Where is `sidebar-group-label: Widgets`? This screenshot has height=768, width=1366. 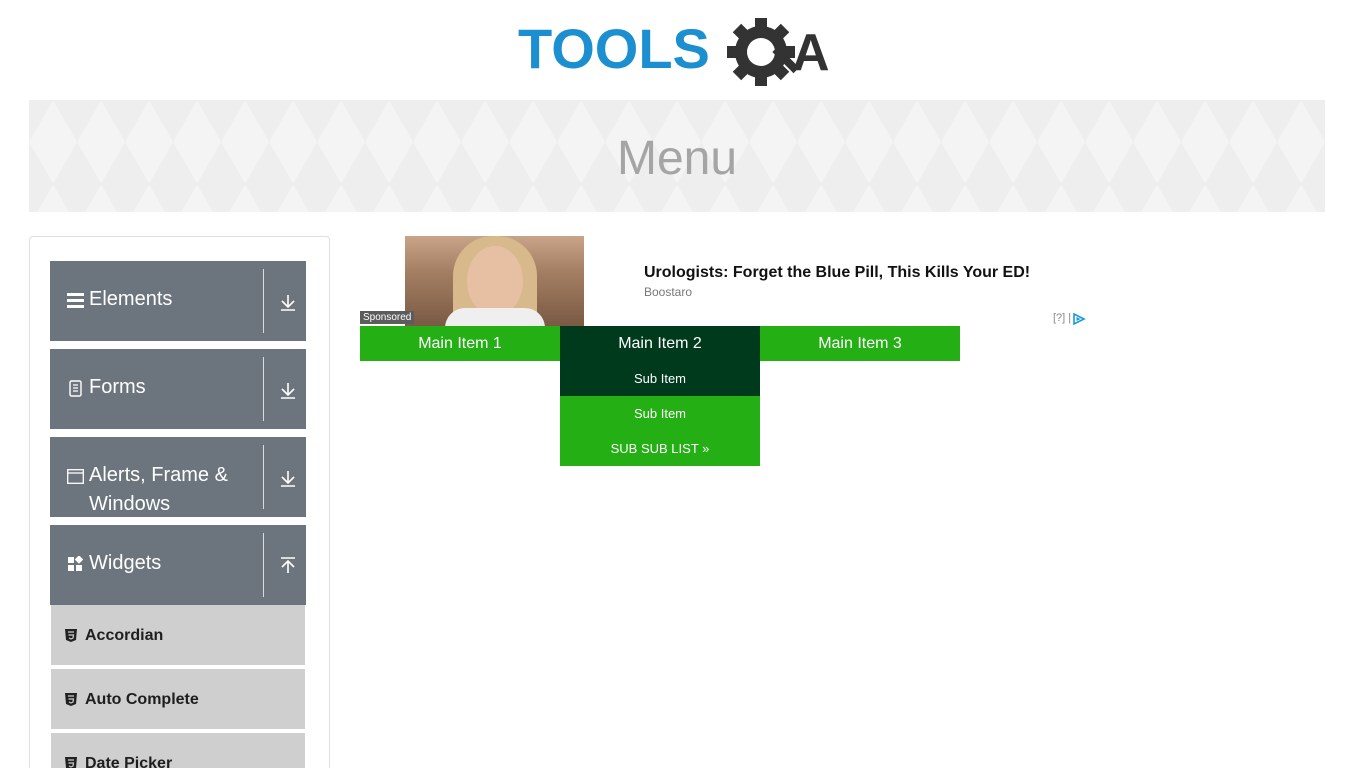
sidebar-group-label: Widgets is located at coordinates (125, 563).